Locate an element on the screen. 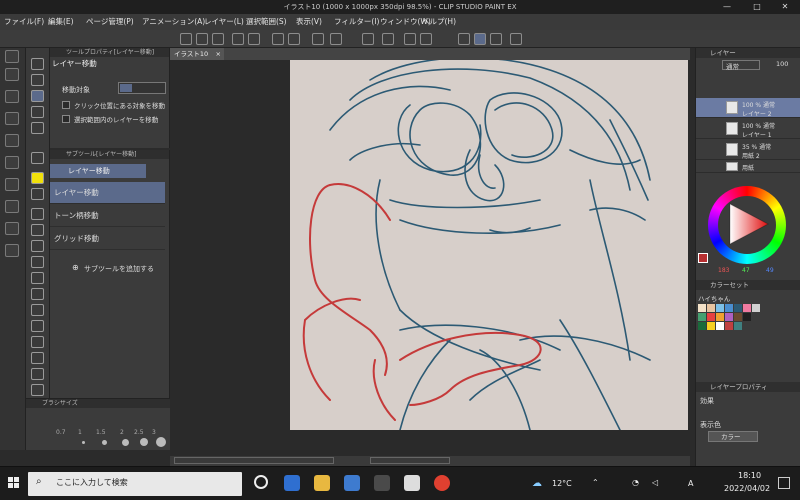 The height and width of the screenshot is (500, 800). subtool-layer-move: レイヤー移動 is located at coordinates (107, 193).